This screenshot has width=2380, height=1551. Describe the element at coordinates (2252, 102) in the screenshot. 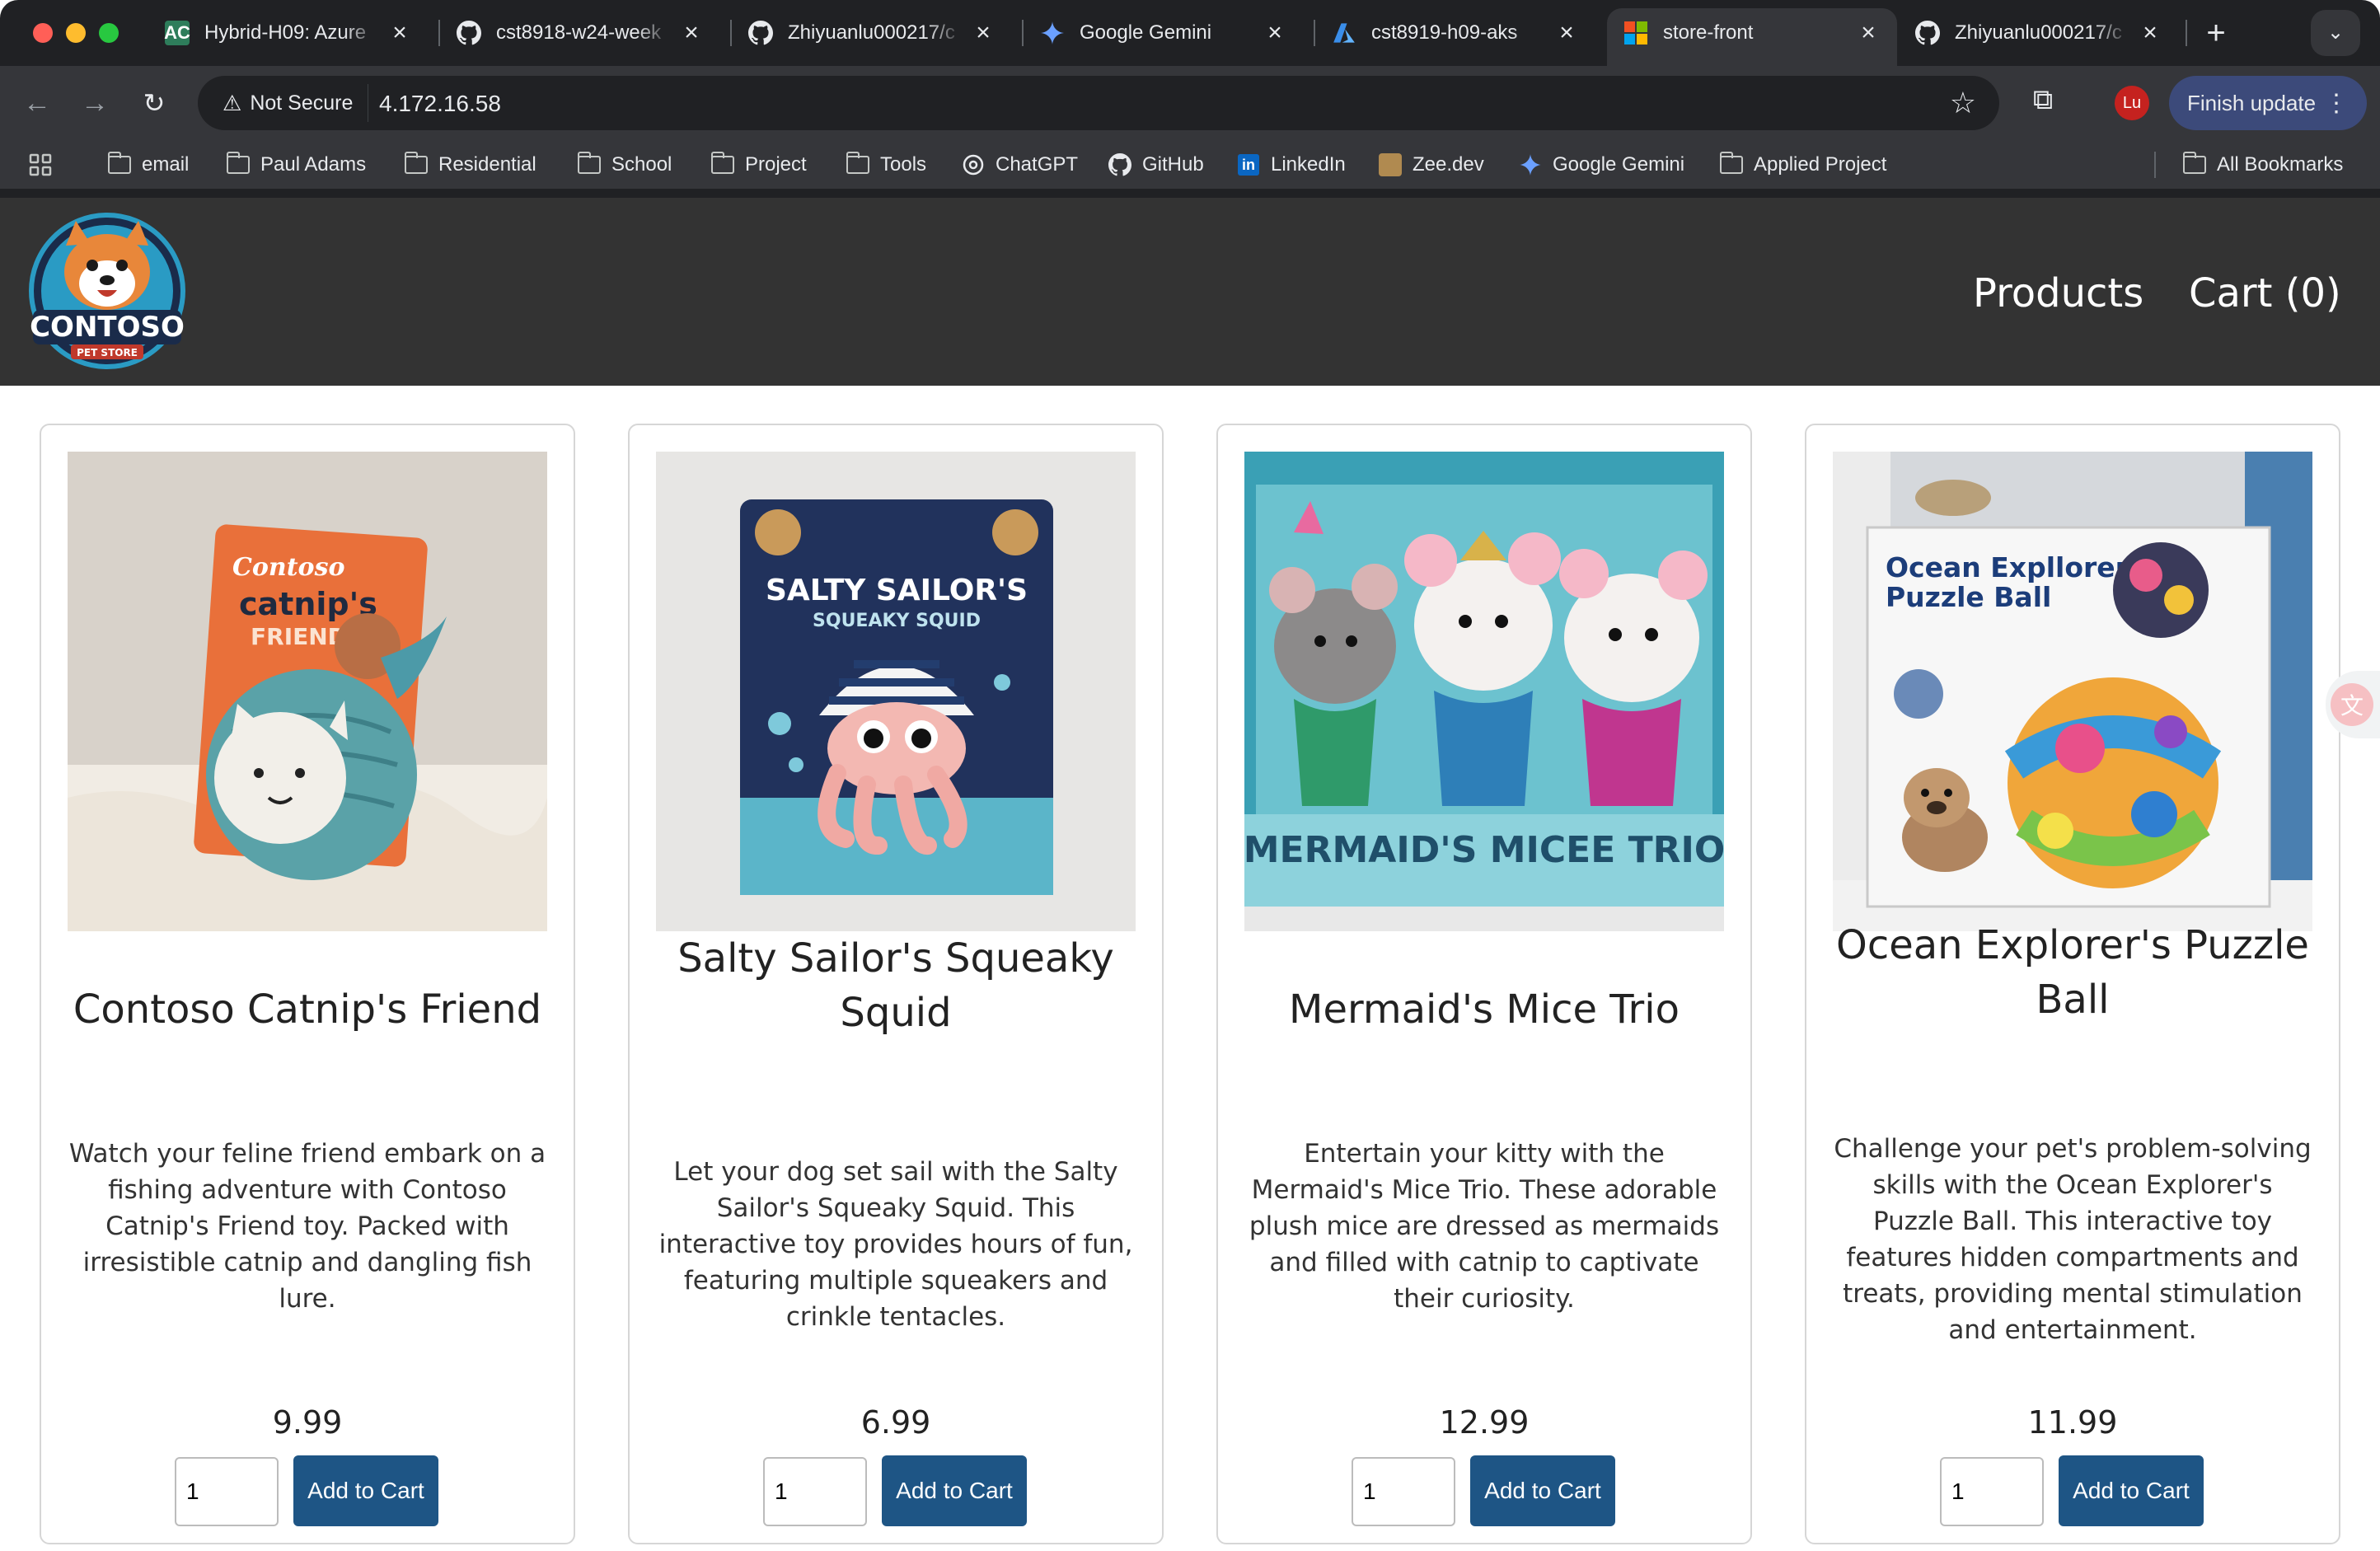

I see `finish-update-label: Finish update` at that location.